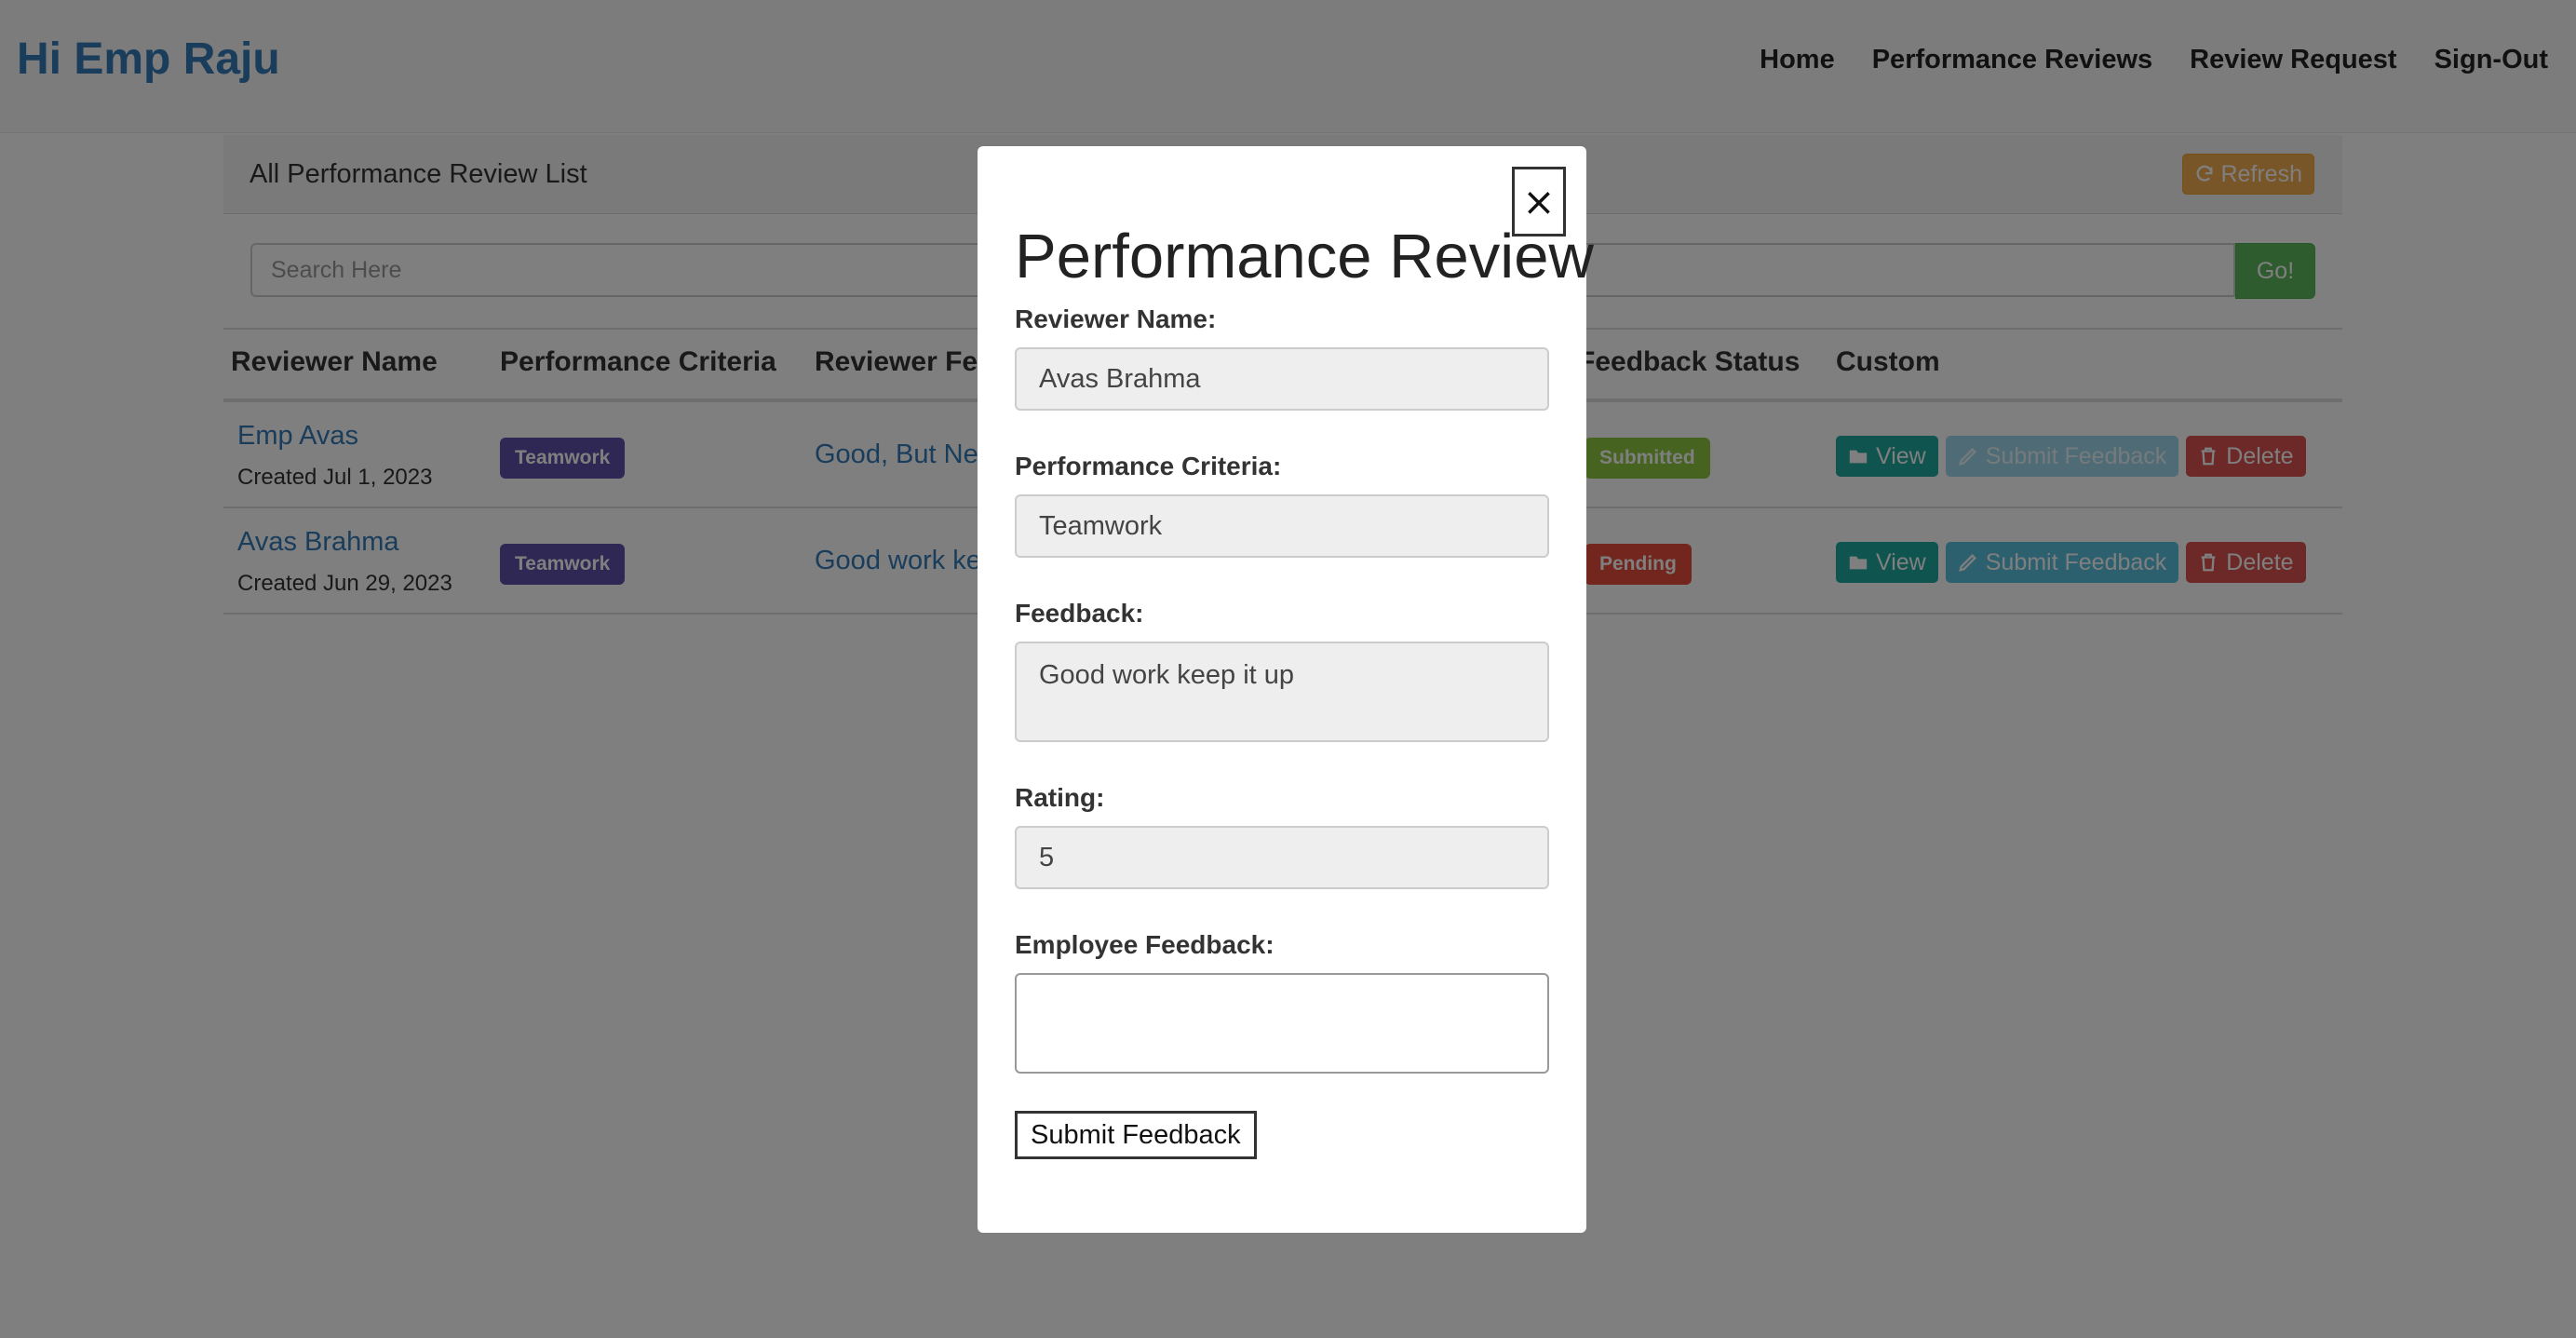 This screenshot has width=2576, height=1338. Describe the element at coordinates (1060, 797) in the screenshot. I see `rating-label: Rating:` at that location.